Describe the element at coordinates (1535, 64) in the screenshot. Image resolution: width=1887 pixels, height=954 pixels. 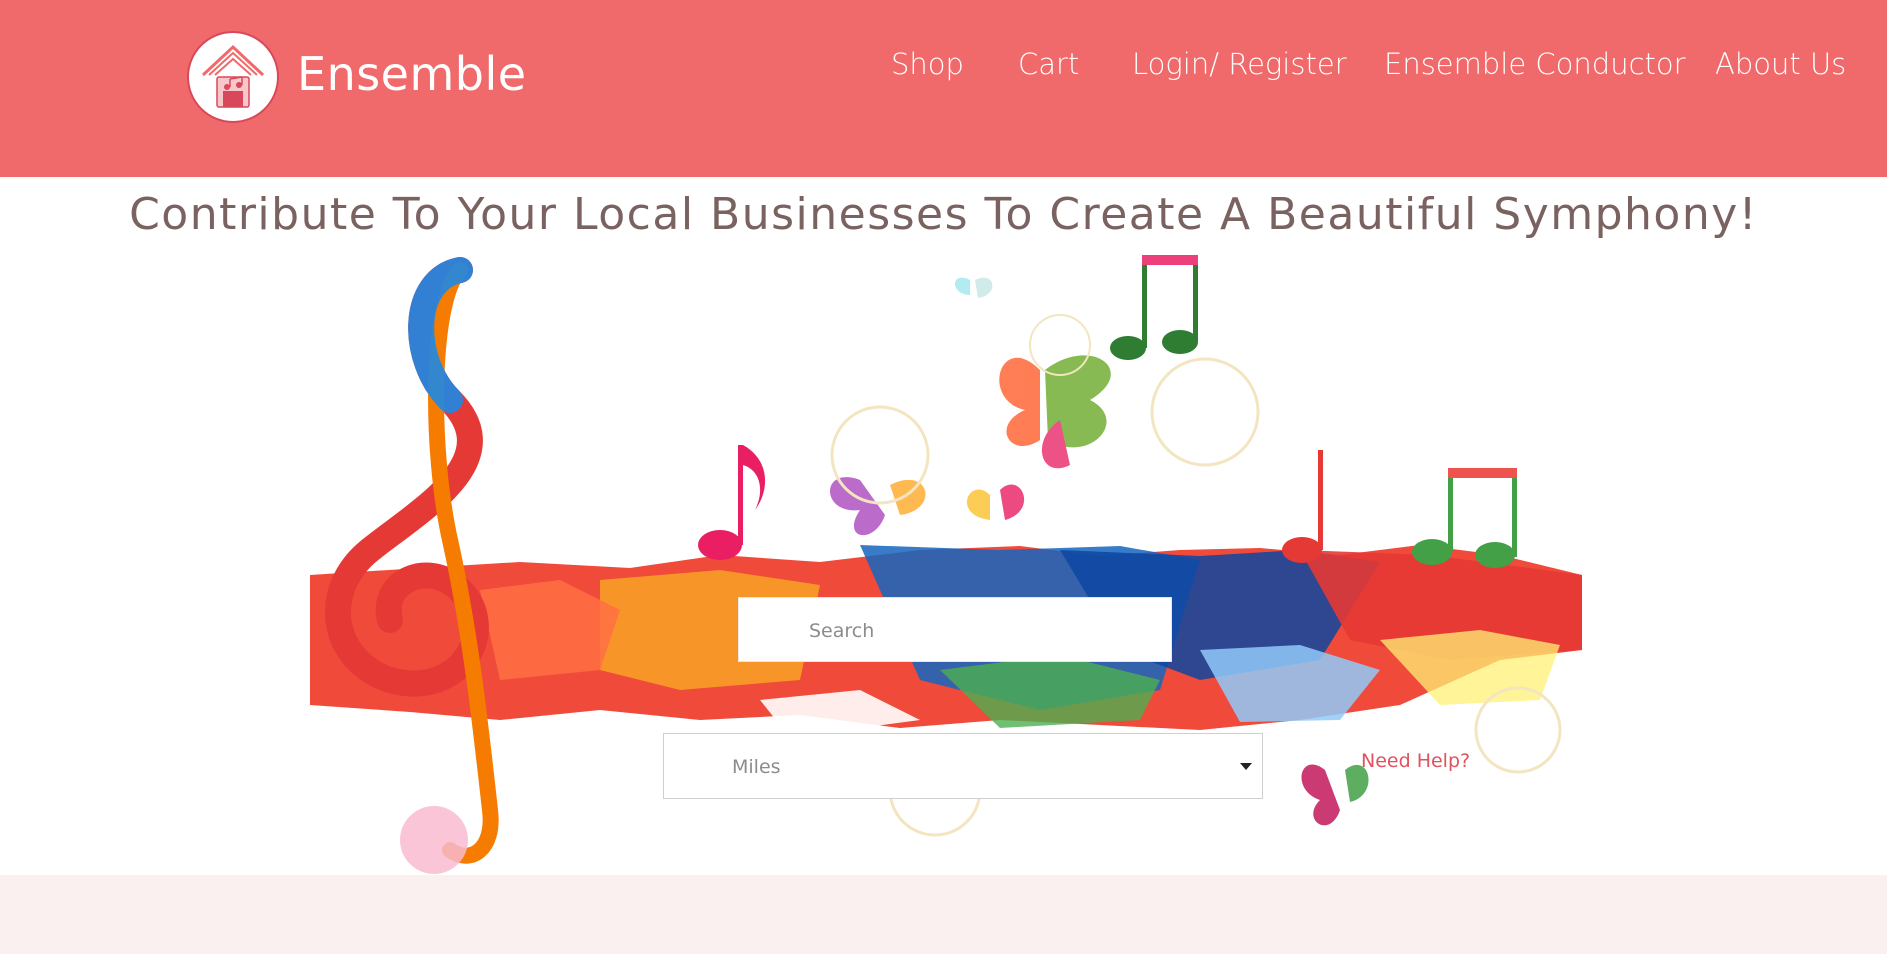
I see `nav-ensemble-conductor: Ensemble Conductor` at that location.